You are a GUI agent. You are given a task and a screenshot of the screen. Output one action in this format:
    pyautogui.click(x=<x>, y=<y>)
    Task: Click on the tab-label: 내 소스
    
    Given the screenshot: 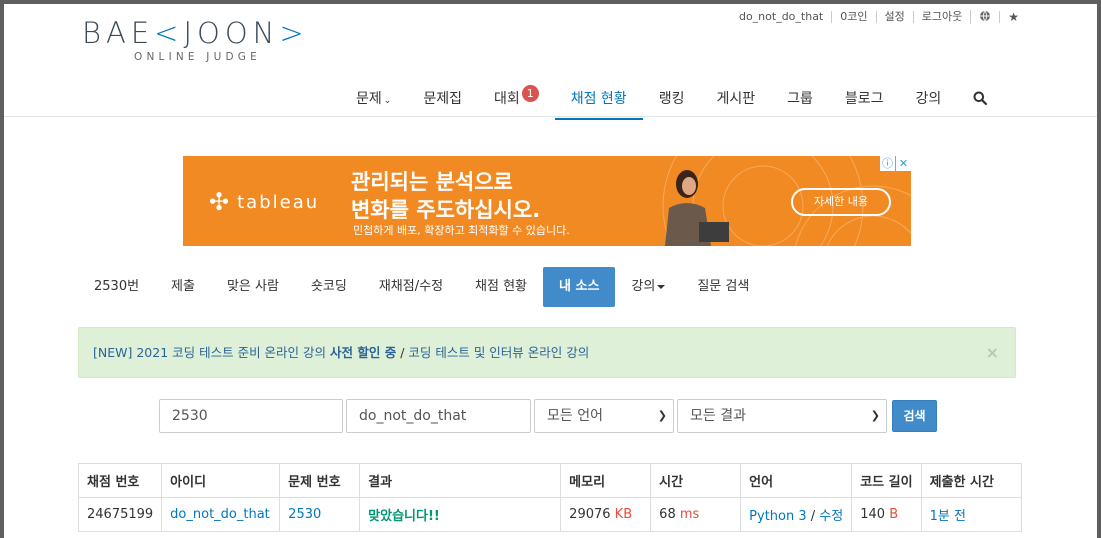 What is the action you would take?
    pyautogui.click(x=579, y=286)
    